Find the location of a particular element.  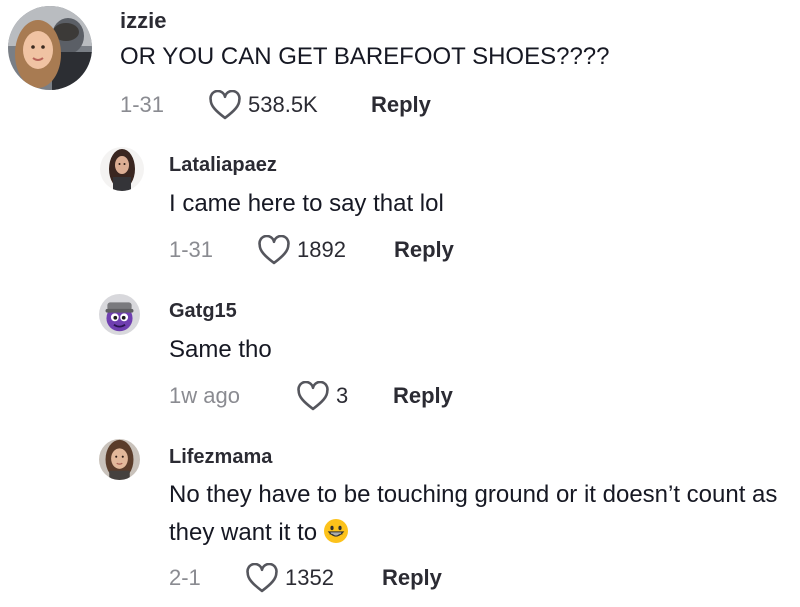

like-count: 538.5K is located at coordinates (283, 104).